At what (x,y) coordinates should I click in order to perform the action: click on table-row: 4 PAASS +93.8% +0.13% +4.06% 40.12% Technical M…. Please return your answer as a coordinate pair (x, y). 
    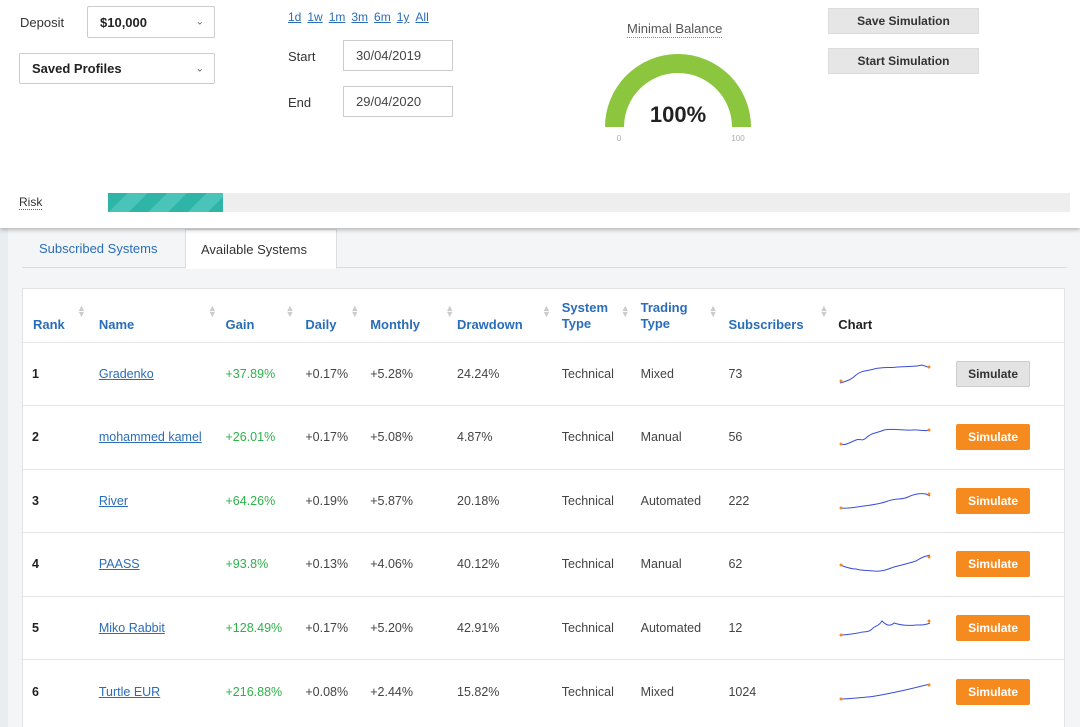
    Looking at the image, I should click on (543, 564).